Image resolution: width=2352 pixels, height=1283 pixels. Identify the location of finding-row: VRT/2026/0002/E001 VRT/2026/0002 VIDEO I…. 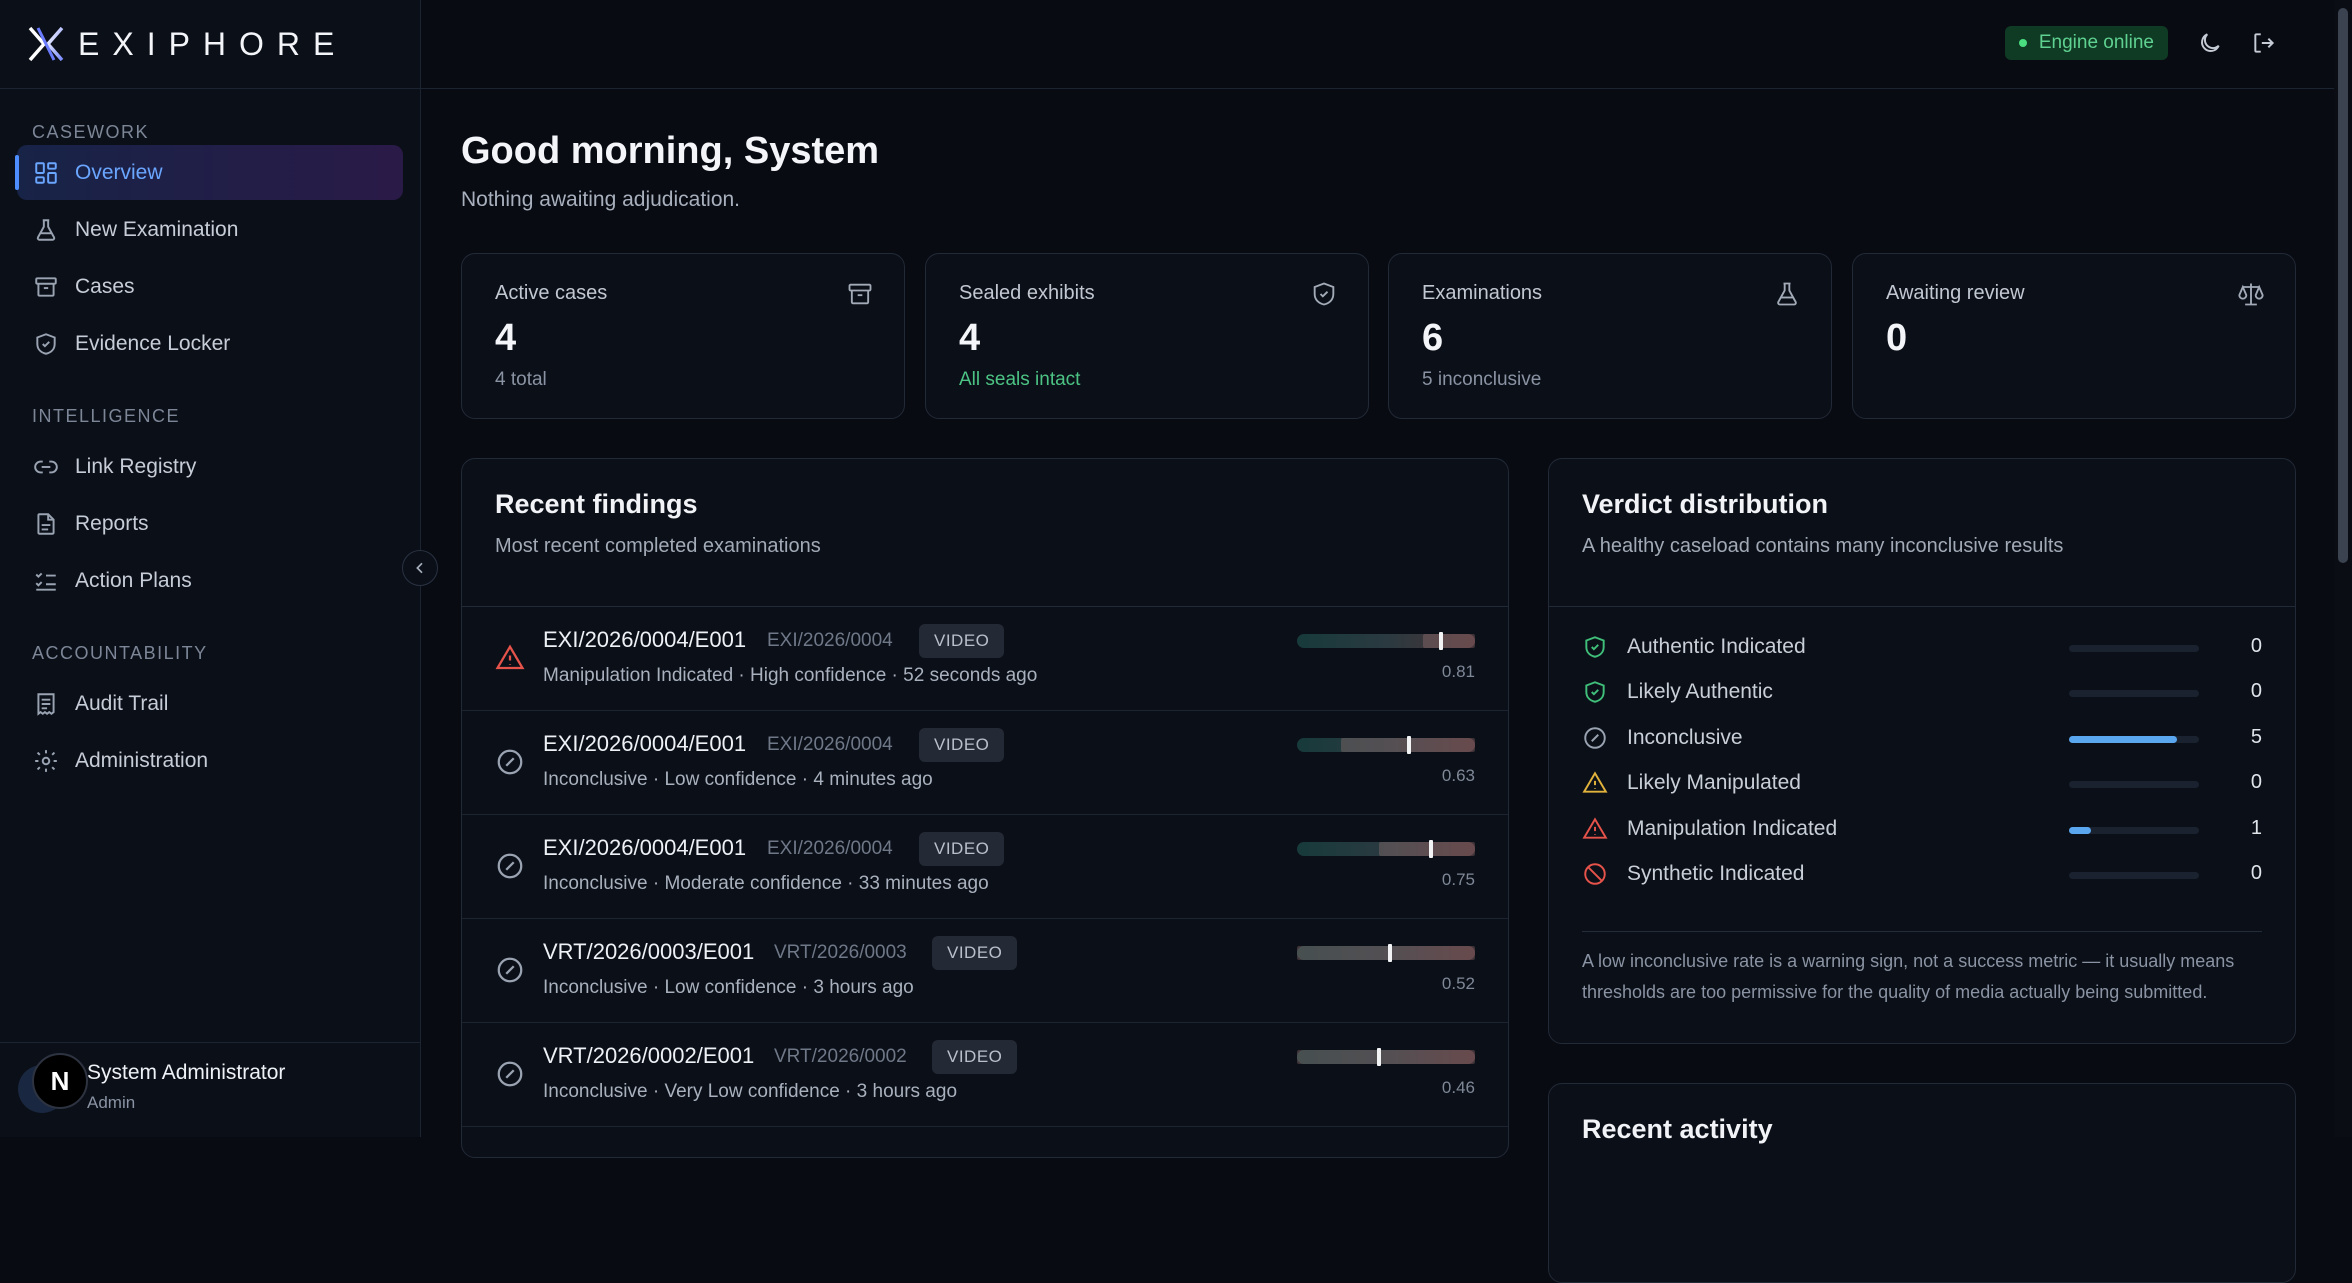
(985, 1075).